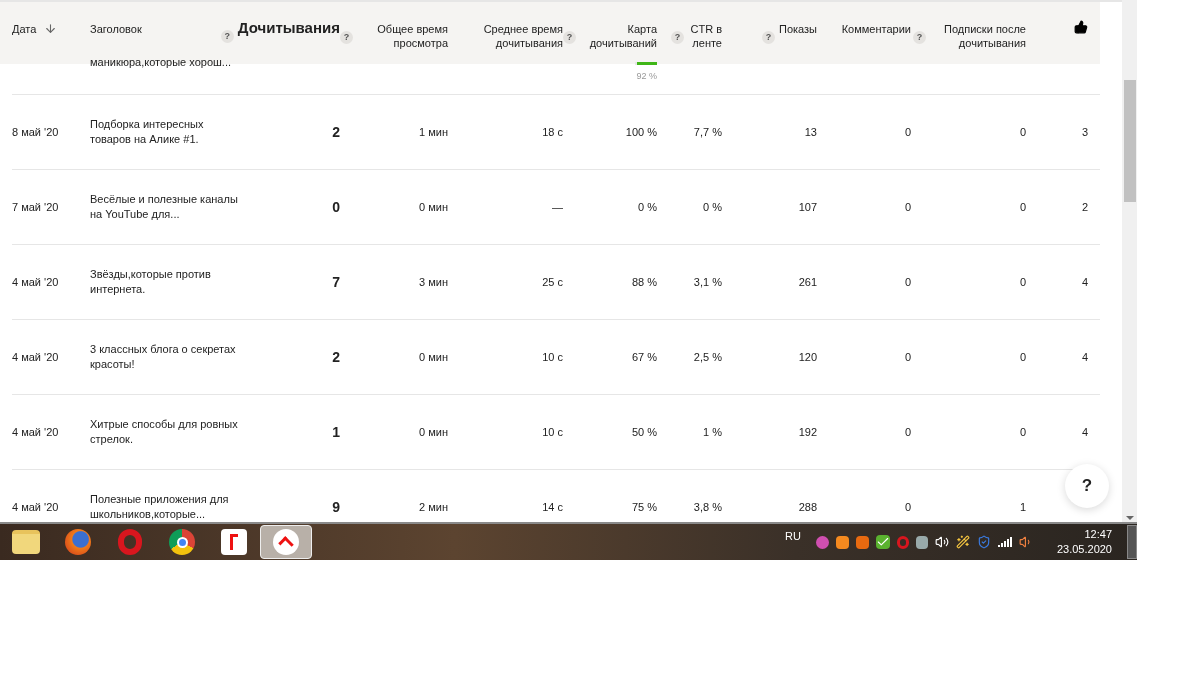 The height and width of the screenshot is (675, 1200). Describe the element at coordinates (707, 132) in the screenshot. I see `table-cell-text: 7,7 %` at that location.